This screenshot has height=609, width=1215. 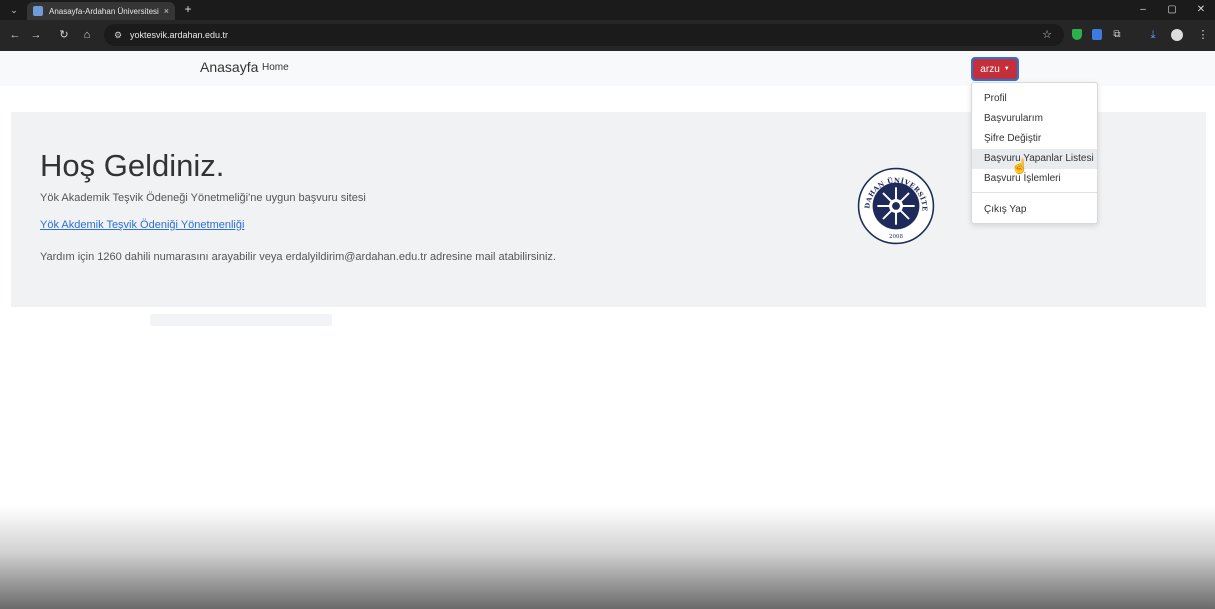 I want to click on chevron-down-icon: ⌄, so click(x=14, y=10).